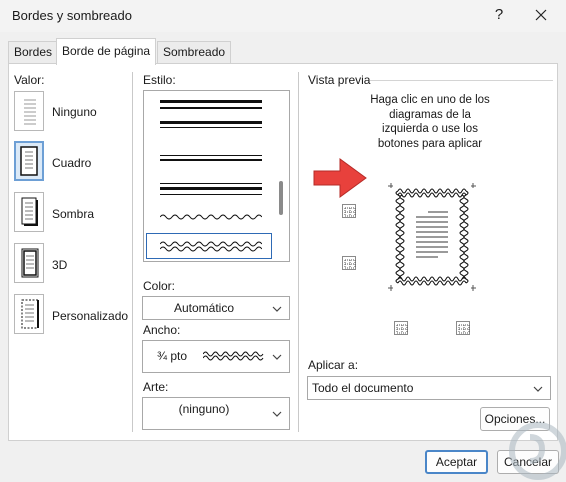 This screenshot has width=566, height=482. What do you see at coordinates (211, 122) in the screenshot?
I see `style-line-double-thick` at bounding box center [211, 122].